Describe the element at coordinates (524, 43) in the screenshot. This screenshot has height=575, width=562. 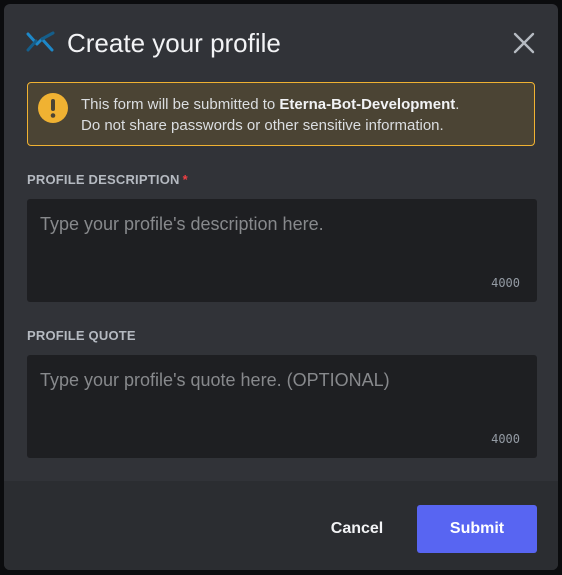
I see `close-icon` at that location.